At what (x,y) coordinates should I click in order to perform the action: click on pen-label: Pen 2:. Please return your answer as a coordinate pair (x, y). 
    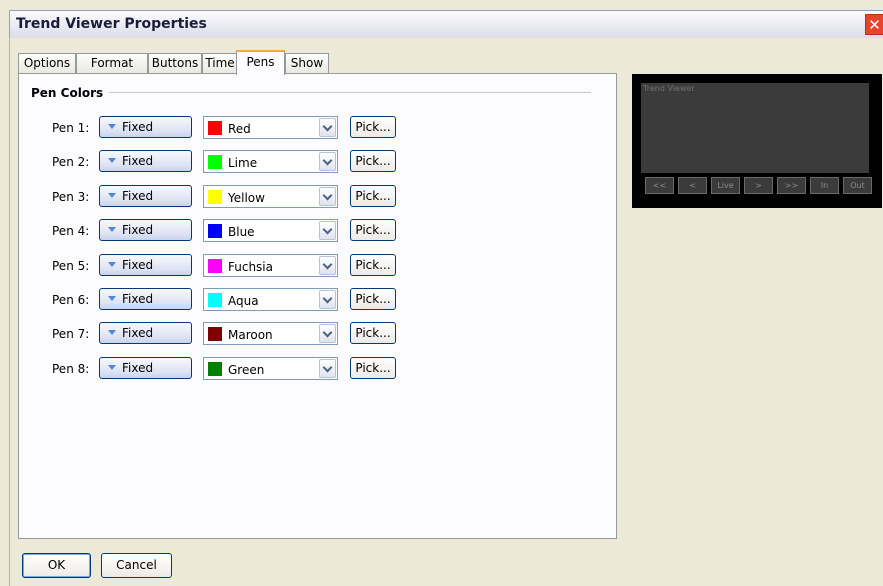
    Looking at the image, I should click on (71, 162).